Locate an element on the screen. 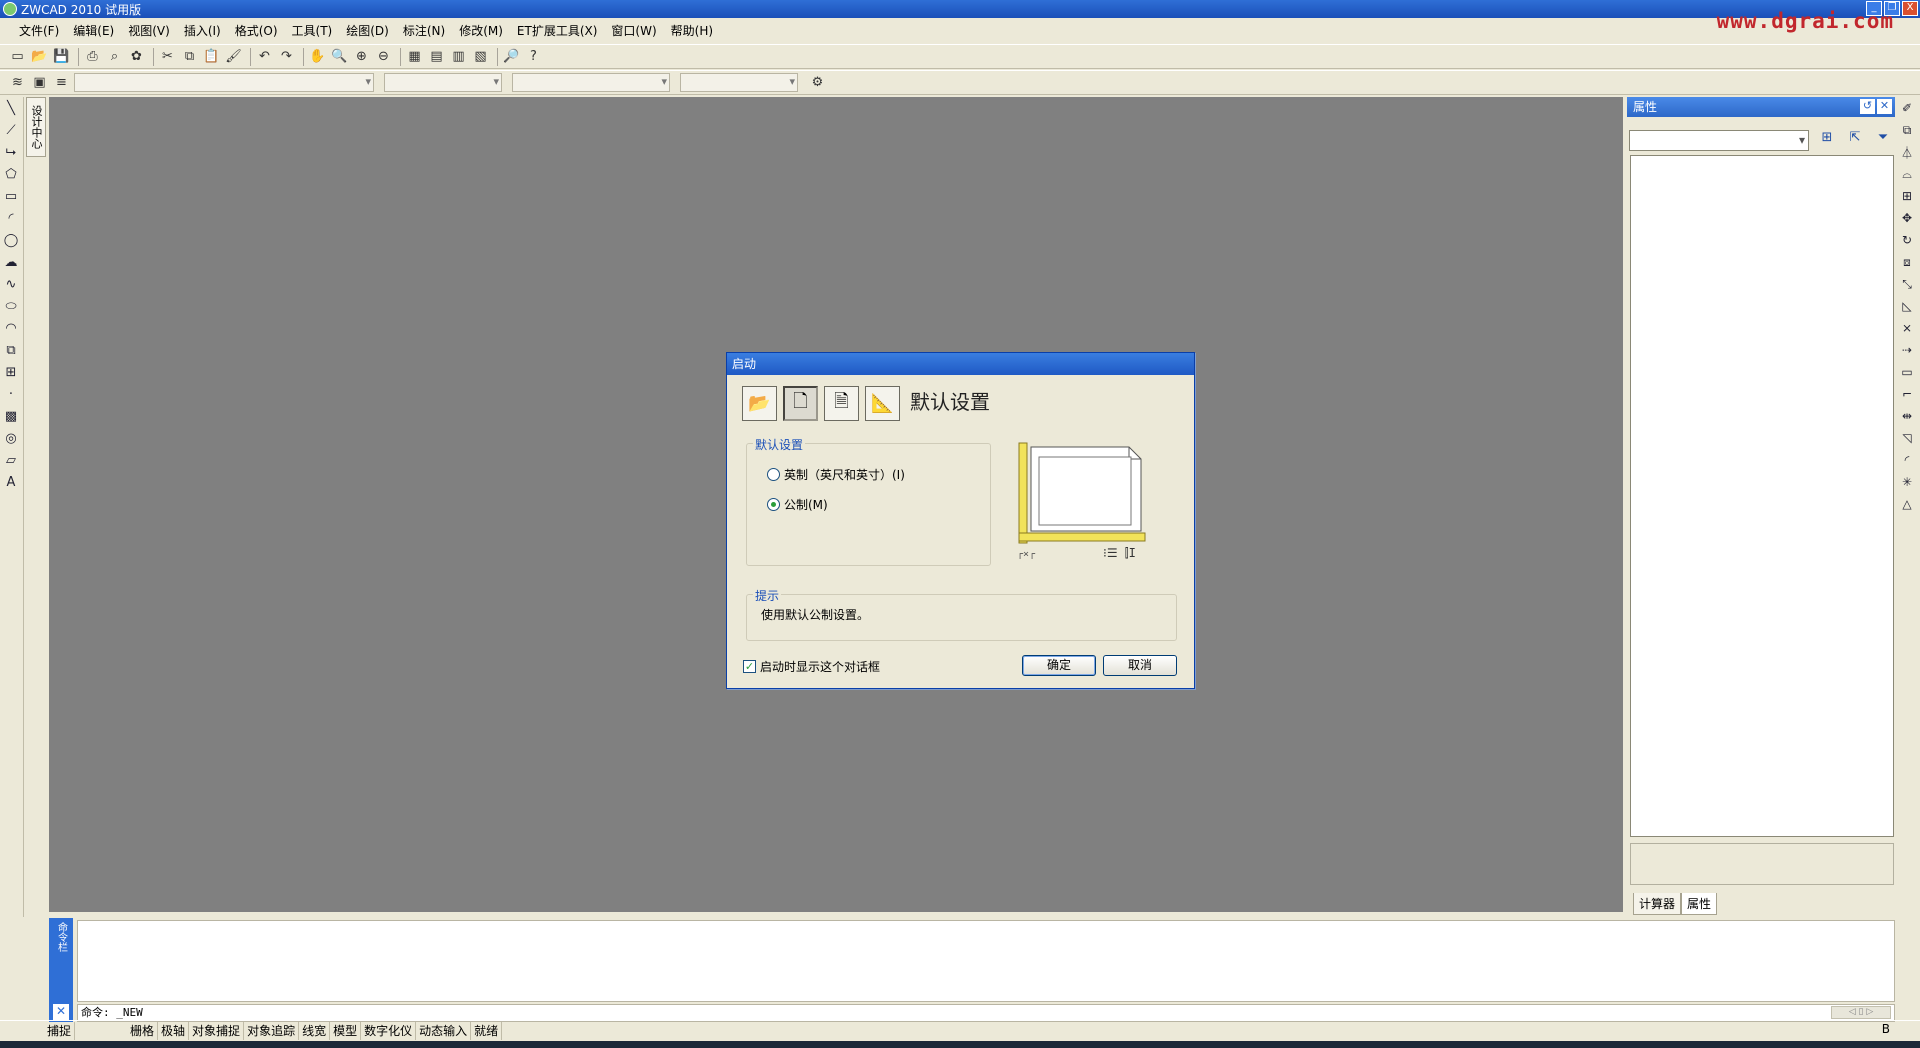  command-close-icon: ✕ is located at coordinates (61, 1012).